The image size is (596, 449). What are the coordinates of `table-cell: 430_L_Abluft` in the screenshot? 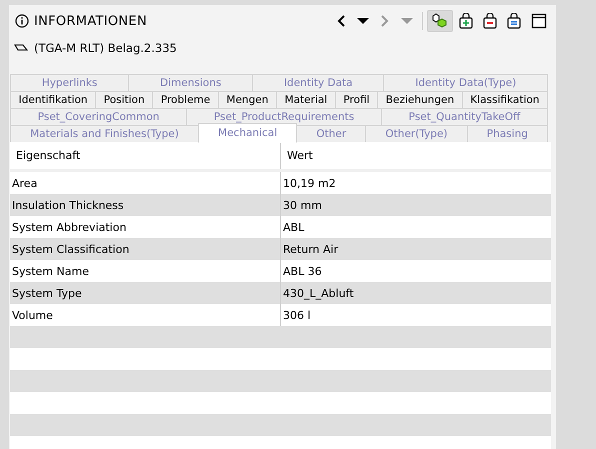 It's located at (416, 293).